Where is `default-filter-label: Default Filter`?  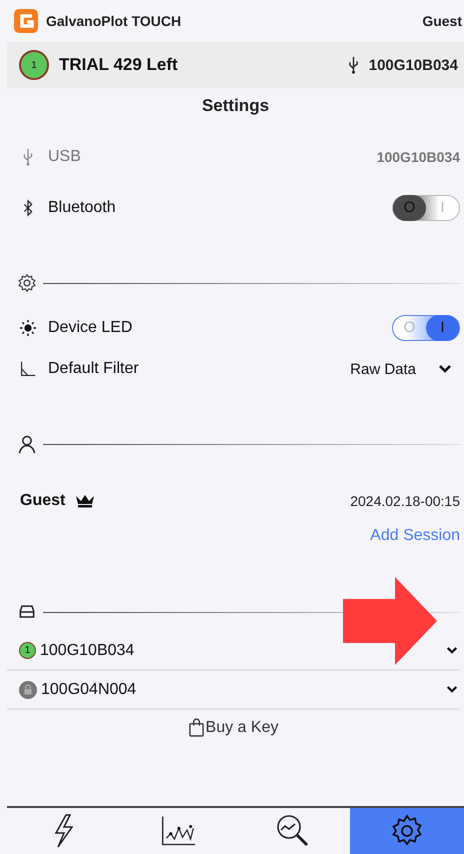 default-filter-label: Default Filter is located at coordinates (93, 369).